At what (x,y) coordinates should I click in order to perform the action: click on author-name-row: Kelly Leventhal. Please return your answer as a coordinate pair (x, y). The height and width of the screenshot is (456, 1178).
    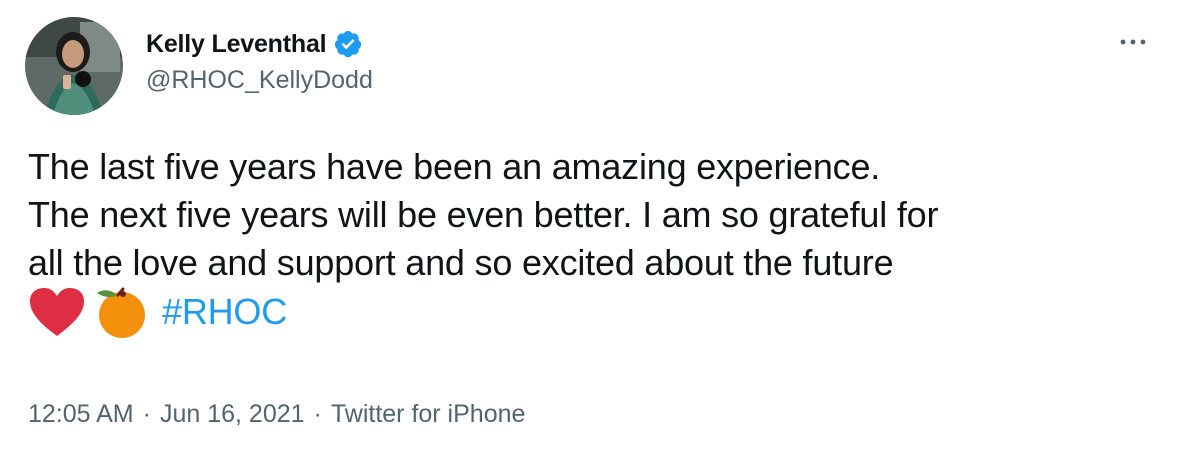
    Looking at the image, I should click on (254, 44).